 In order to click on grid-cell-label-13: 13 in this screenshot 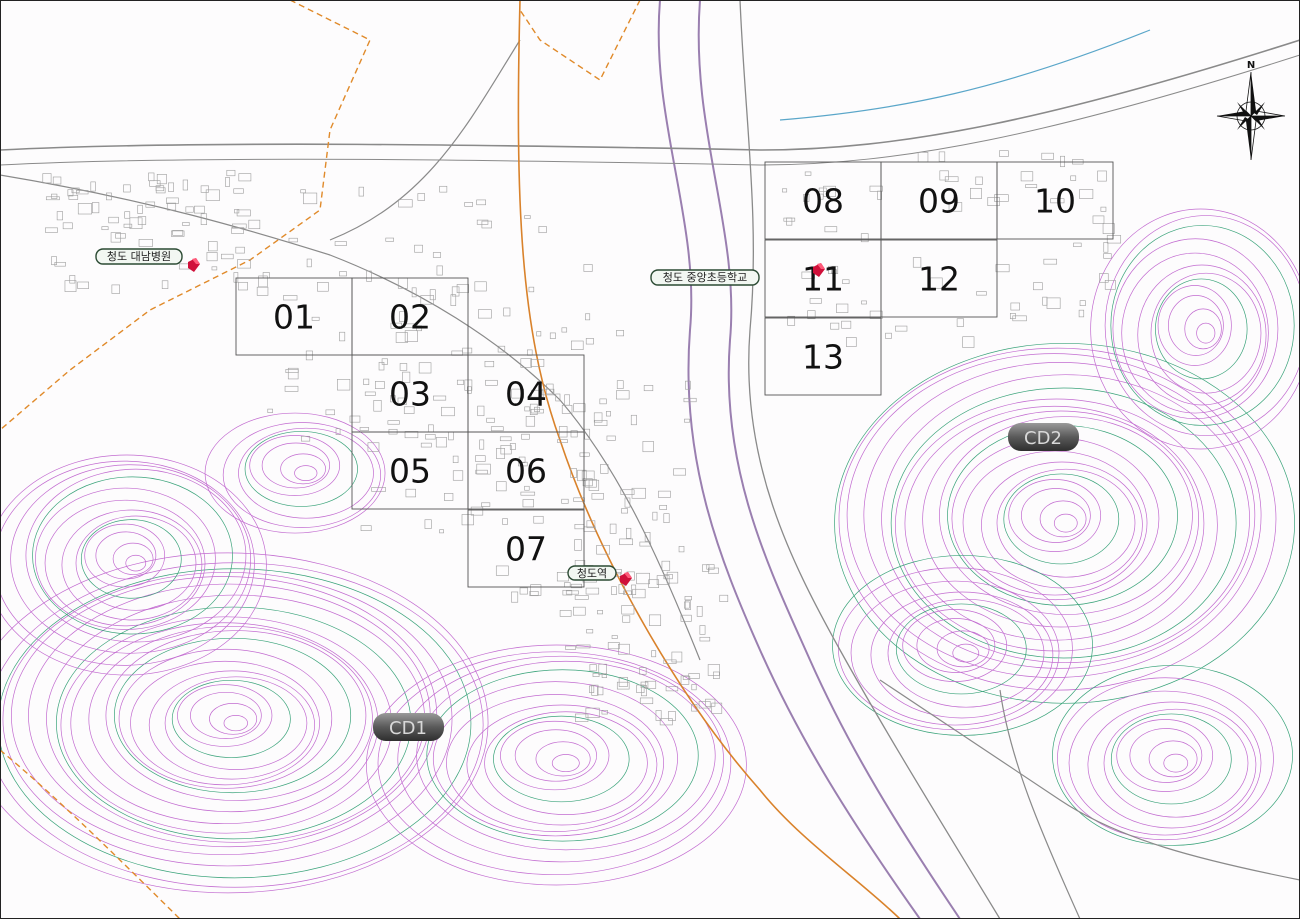, I will do `click(823, 357)`.